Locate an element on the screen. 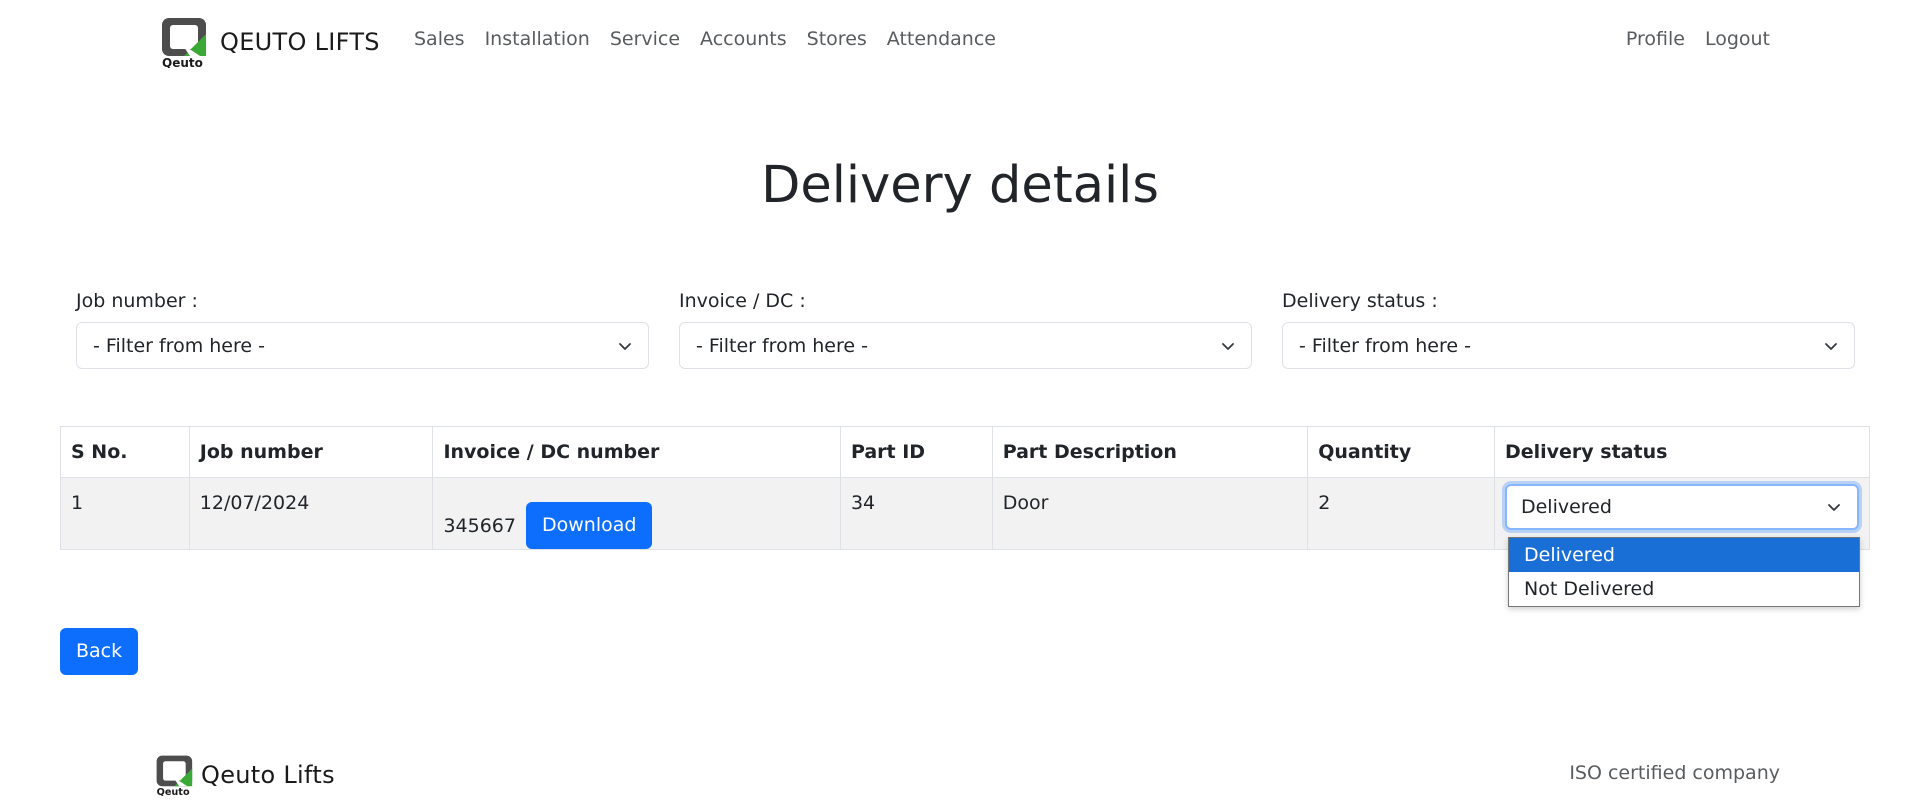 This screenshot has height=811, width=1920. nav-service: Service is located at coordinates (645, 39).